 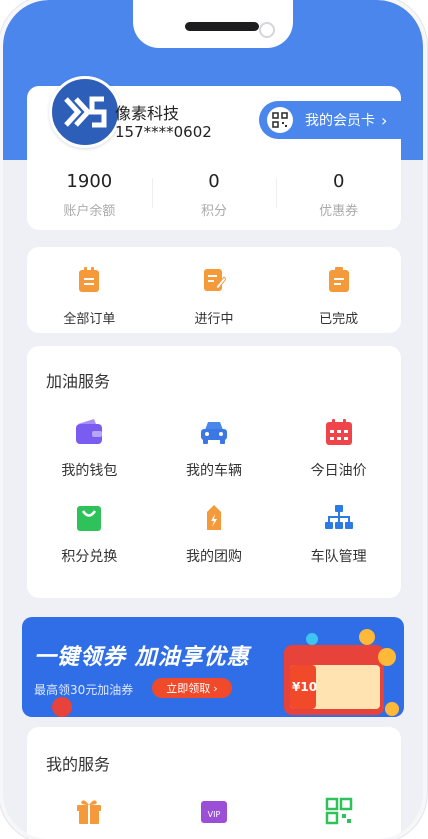 What do you see at coordinates (214, 195) in the screenshot?
I see `stat-points: 0 积分` at bounding box center [214, 195].